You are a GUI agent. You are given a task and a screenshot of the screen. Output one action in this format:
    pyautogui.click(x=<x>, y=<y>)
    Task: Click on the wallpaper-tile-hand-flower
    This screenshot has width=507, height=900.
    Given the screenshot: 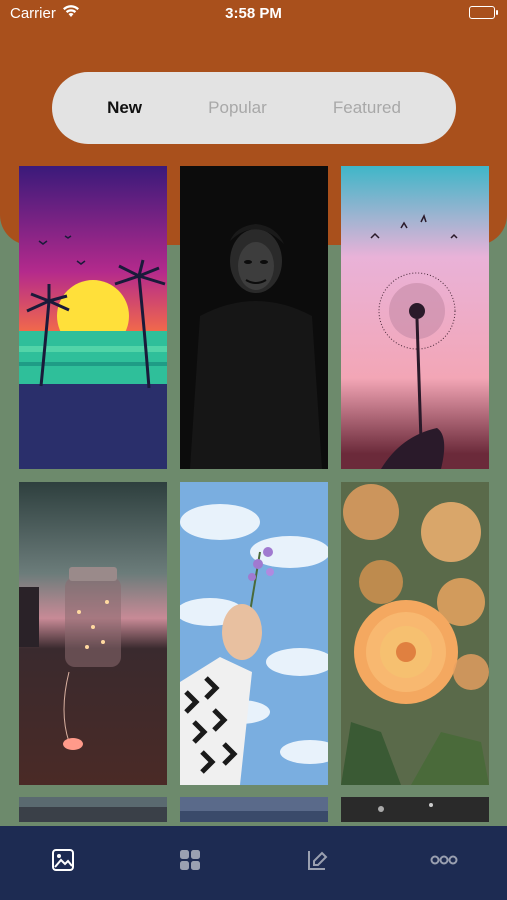 What is the action you would take?
    pyautogui.click(x=254, y=633)
    